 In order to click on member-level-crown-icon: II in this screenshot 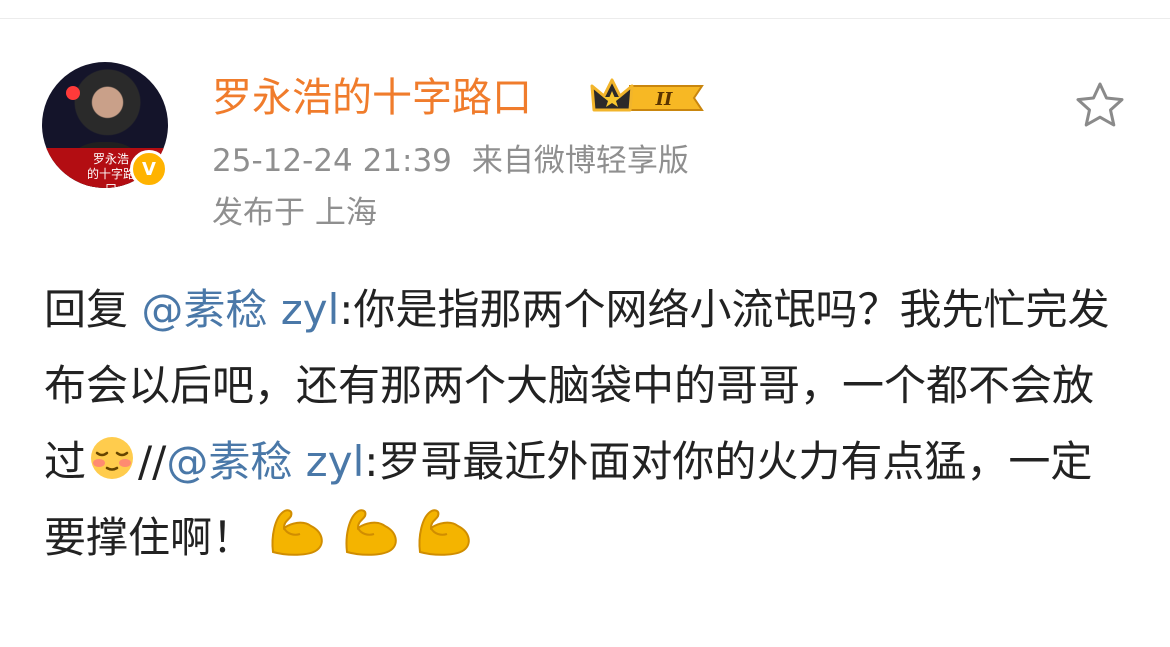, I will do `click(648, 98)`.